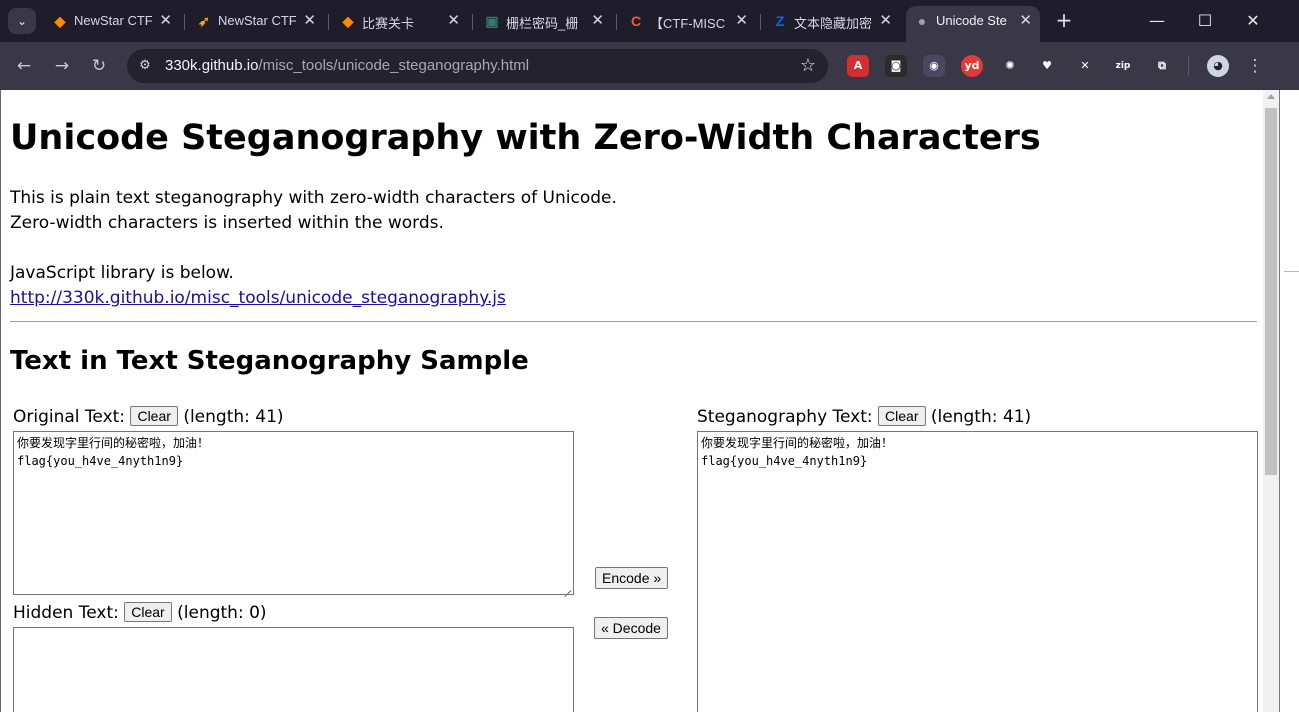 The height and width of the screenshot is (712, 1299). Describe the element at coordinates (212, 65) in the screenshot. I see `url-host: 330k.github.io` at that location.